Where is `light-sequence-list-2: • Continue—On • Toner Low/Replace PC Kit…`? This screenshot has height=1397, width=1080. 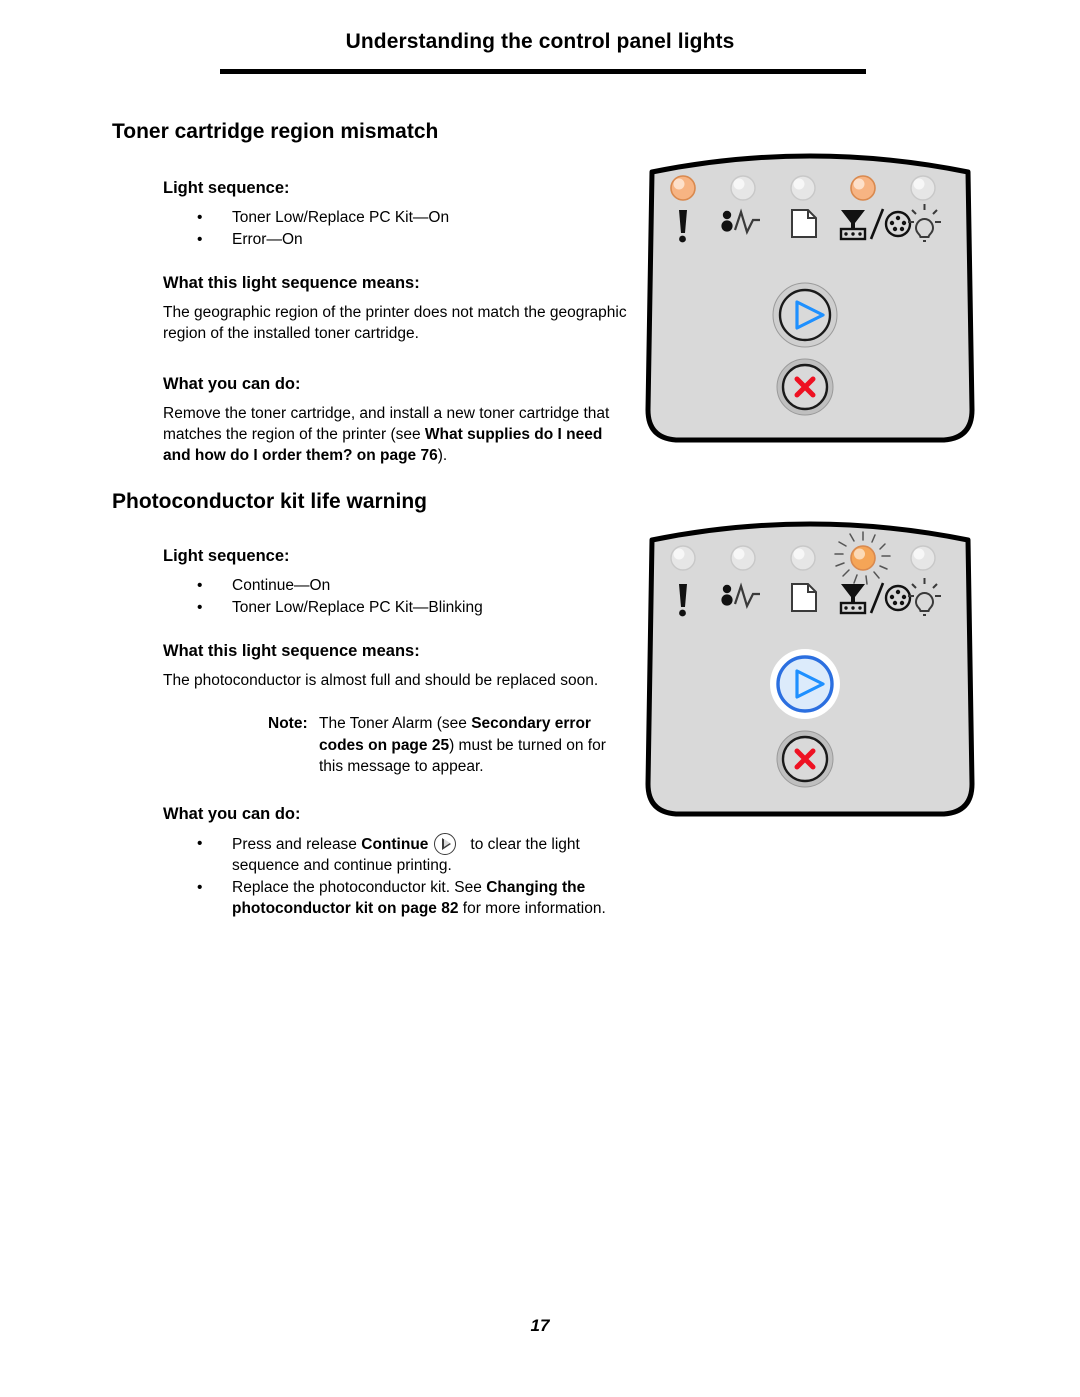 light-sequence-list-2: • Continue—On • Toner Low/Replace PC Kit… is located at coordinates (398, 596).